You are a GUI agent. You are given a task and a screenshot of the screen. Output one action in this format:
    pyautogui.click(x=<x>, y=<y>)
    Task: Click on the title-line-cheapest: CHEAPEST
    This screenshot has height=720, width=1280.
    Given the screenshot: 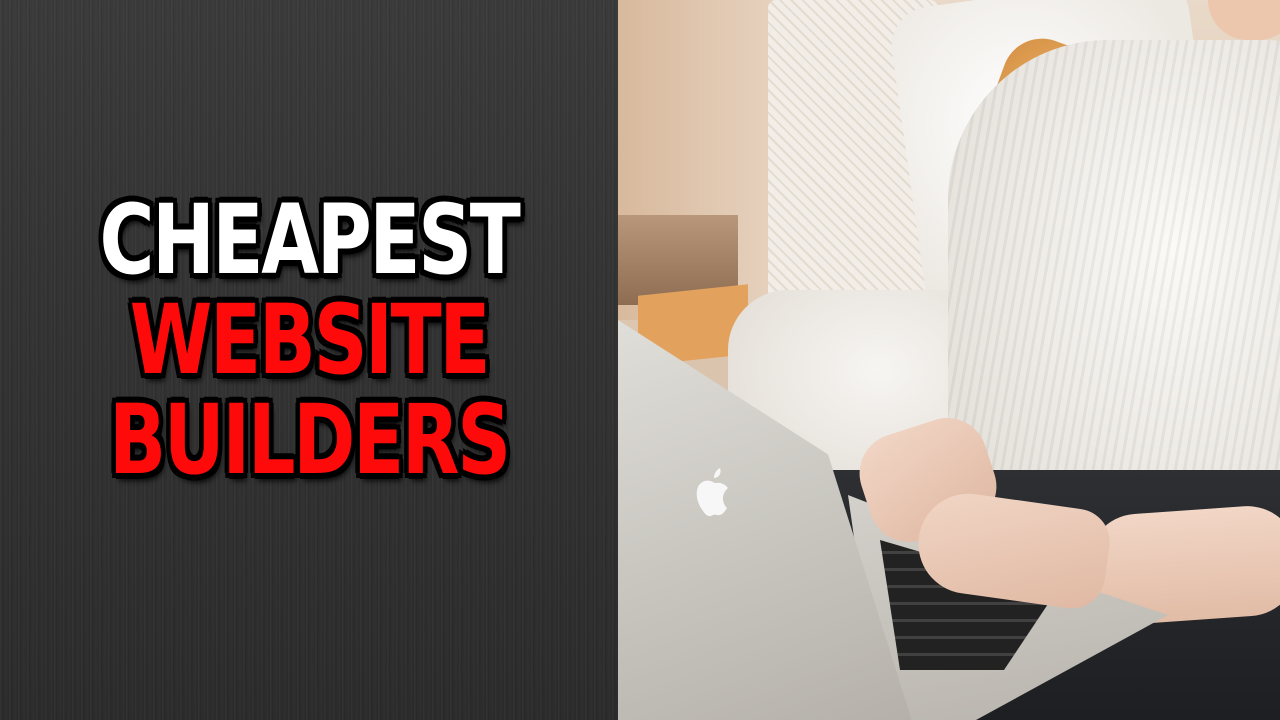 What is the action you would take?
    pyautogui.click(x=309, y=240)
    